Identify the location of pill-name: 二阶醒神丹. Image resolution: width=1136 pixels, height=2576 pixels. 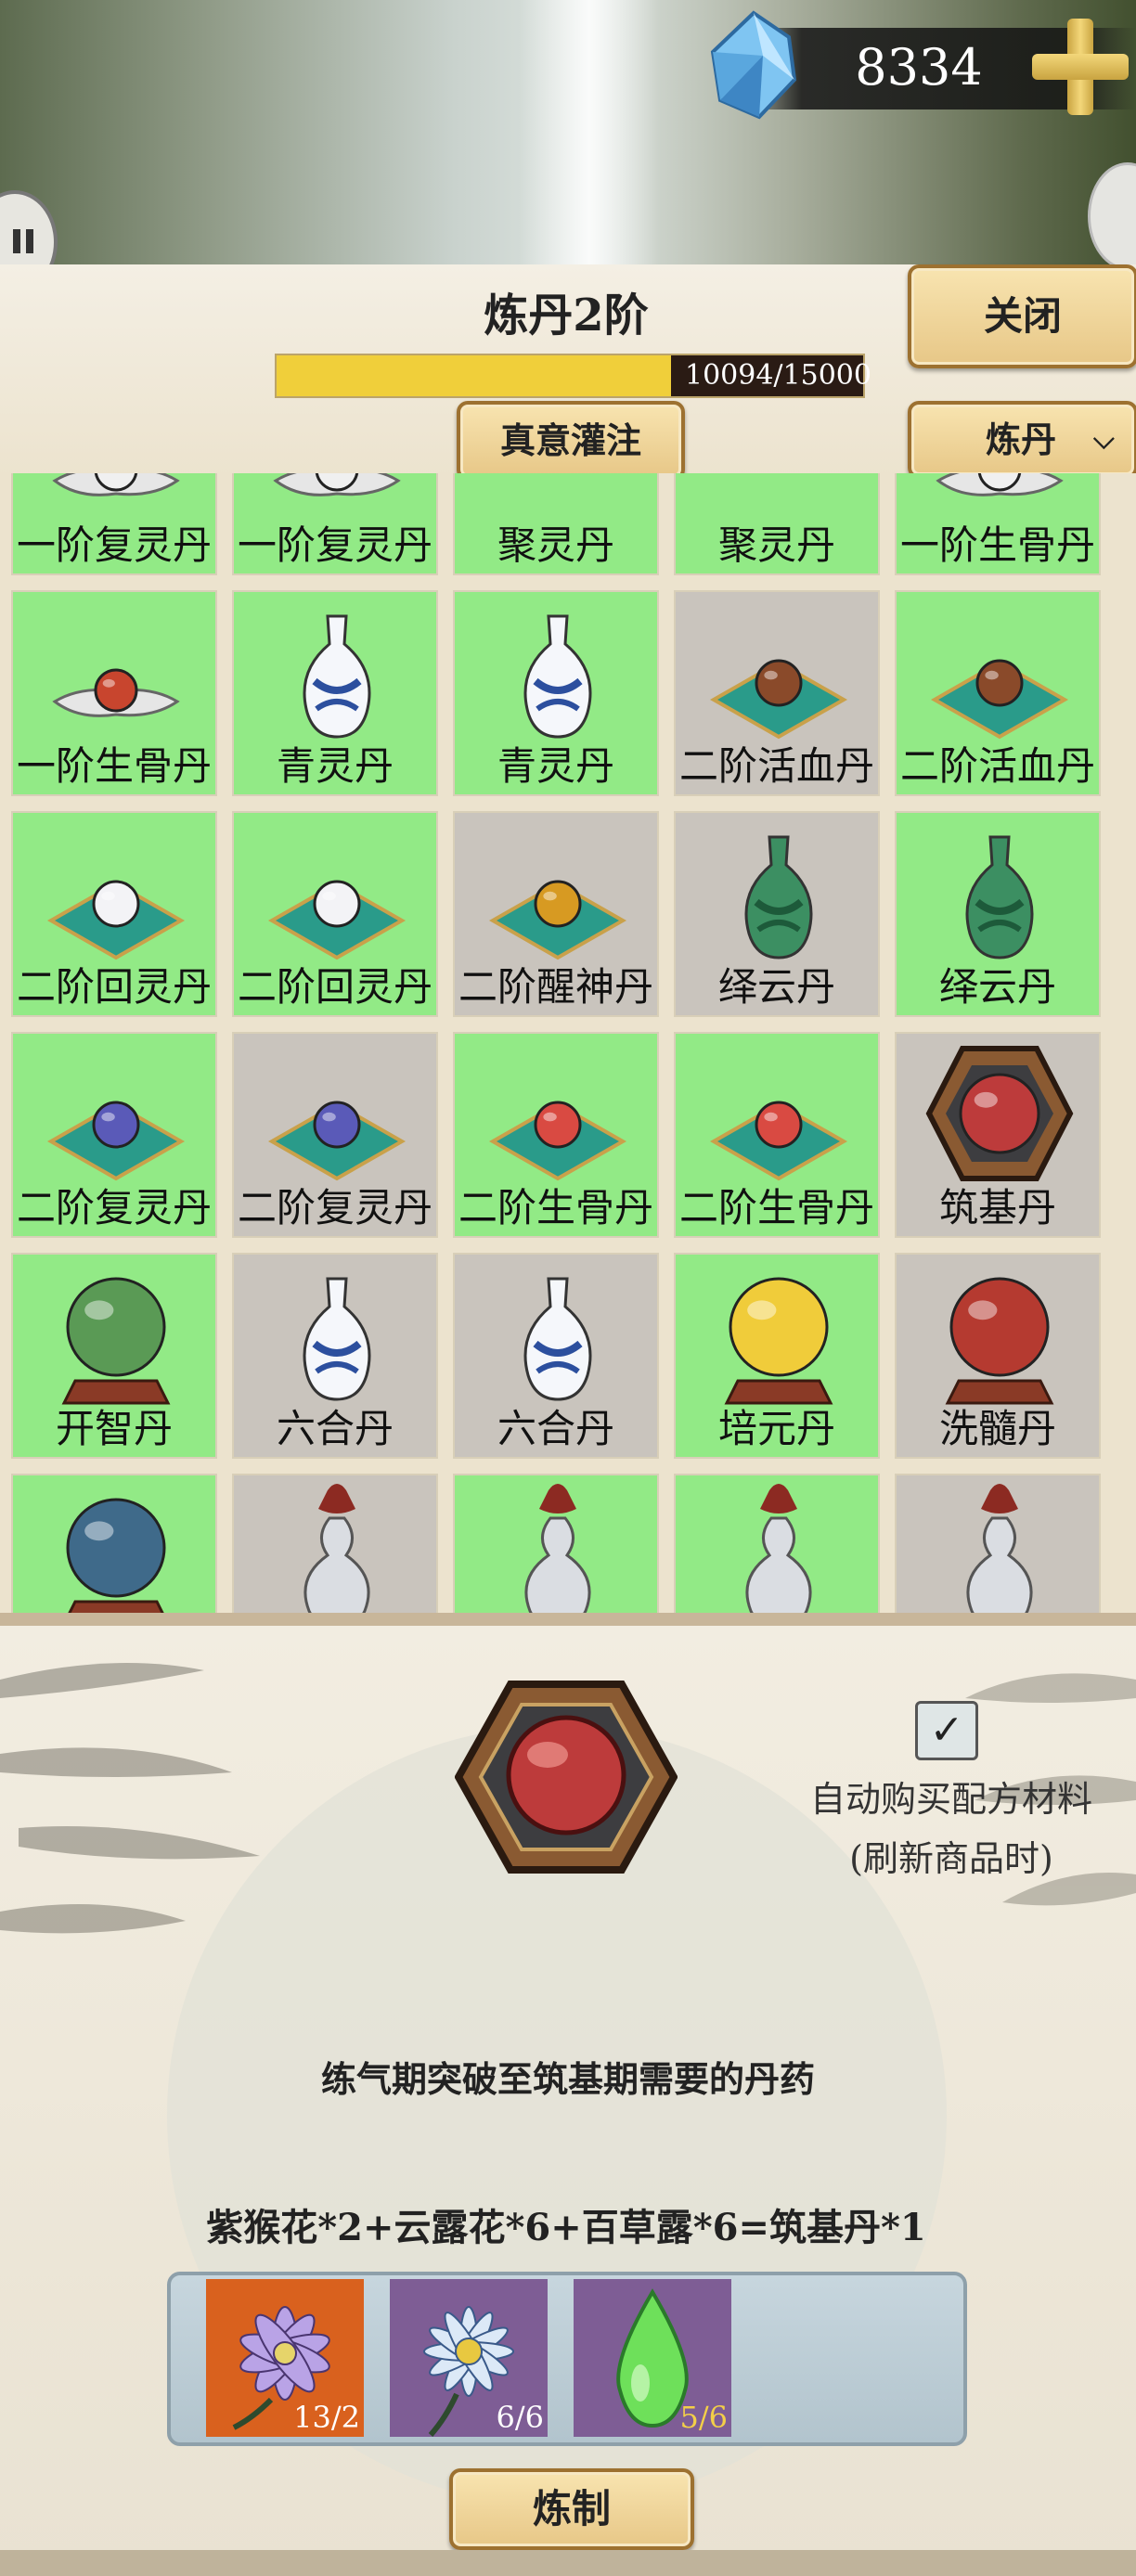
(555, 987).